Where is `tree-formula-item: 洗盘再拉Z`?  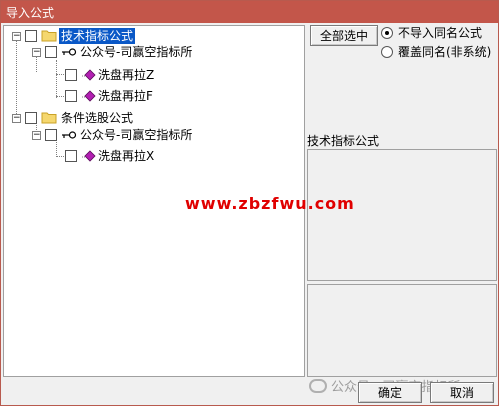
tree-formula-item: 洗盘再拉Z is located at coordinates (104, 75).